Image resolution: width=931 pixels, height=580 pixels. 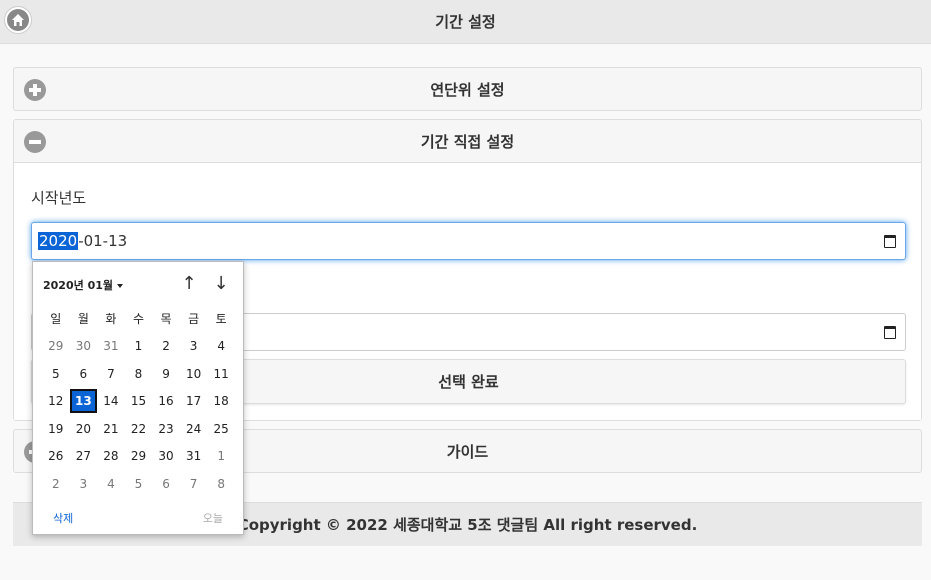 What do you see at coordinates (467, 452) in the screenshot?
I see `guide-title: 가이드` at bounding box center [467, 452].